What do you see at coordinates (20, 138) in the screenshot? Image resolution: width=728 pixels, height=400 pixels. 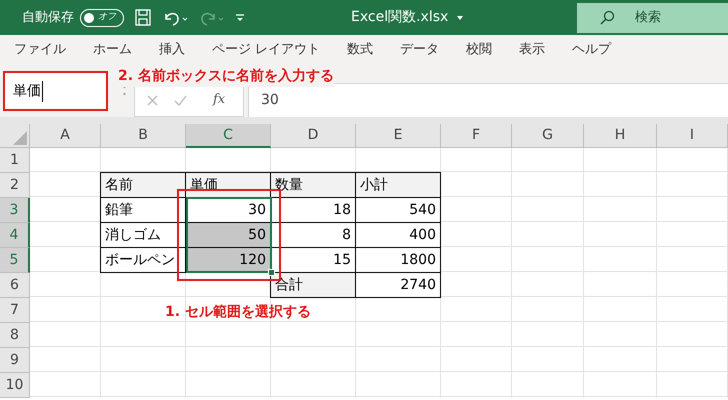 I see `triangle-icon` at bounding box center [20, 138].